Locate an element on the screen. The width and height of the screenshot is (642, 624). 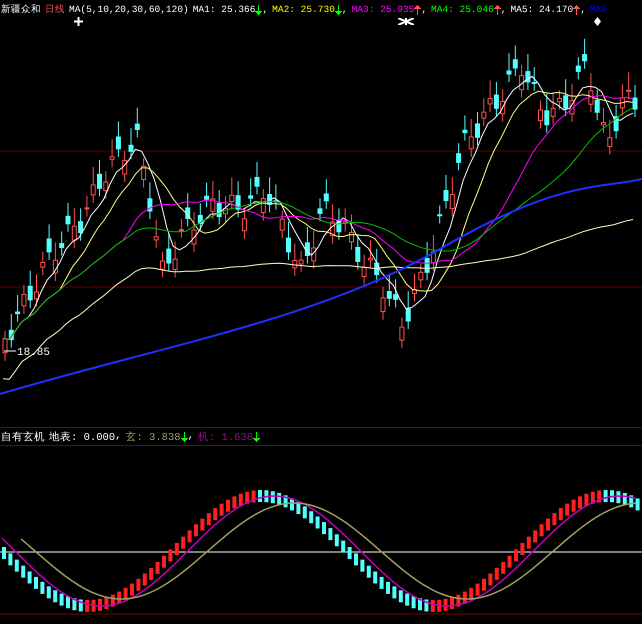
indicator-value: MA6 is located at coordinates (599, 9).